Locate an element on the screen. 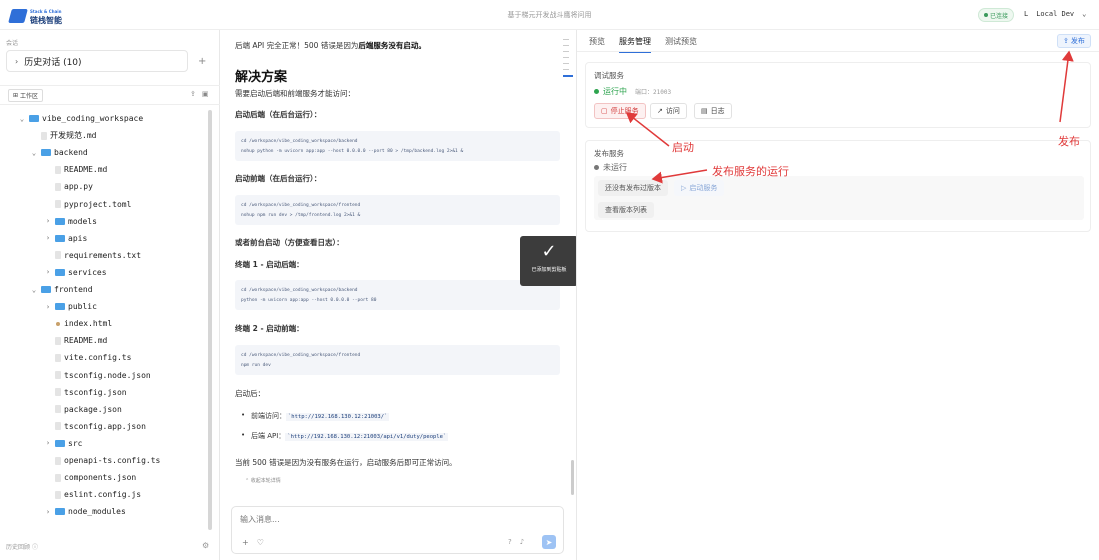  tree-folder: ⌄ backend is located at coordinates (59, 152).